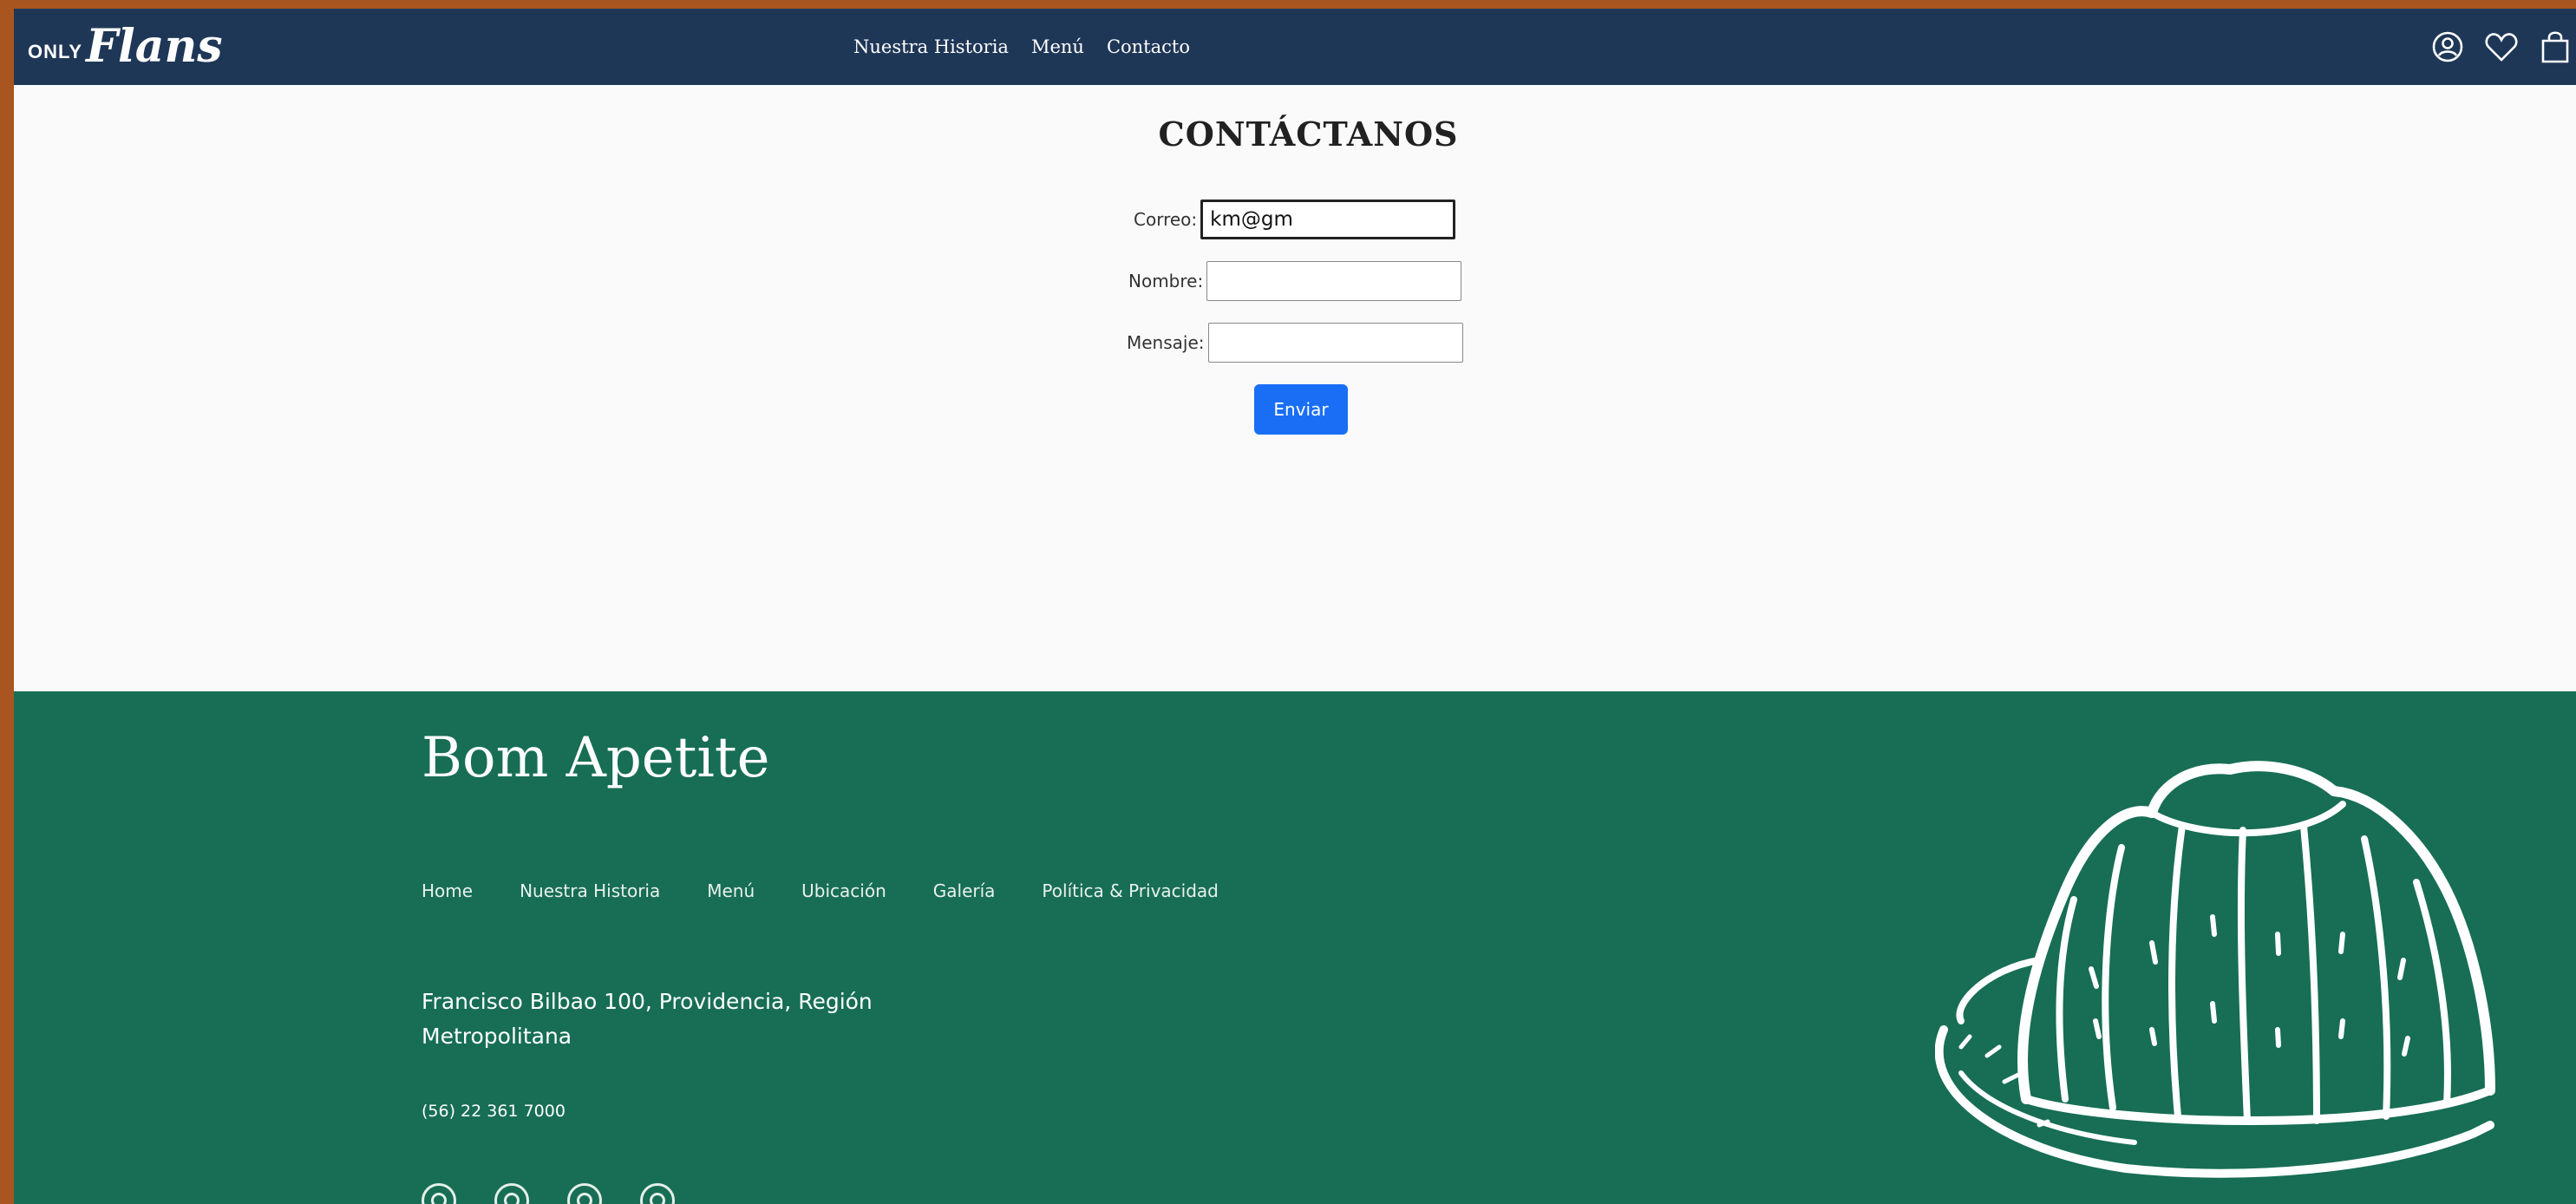 This screenshot has width=2576, height=1204. I want to click on pinterest-icon, so click(657, 1193).